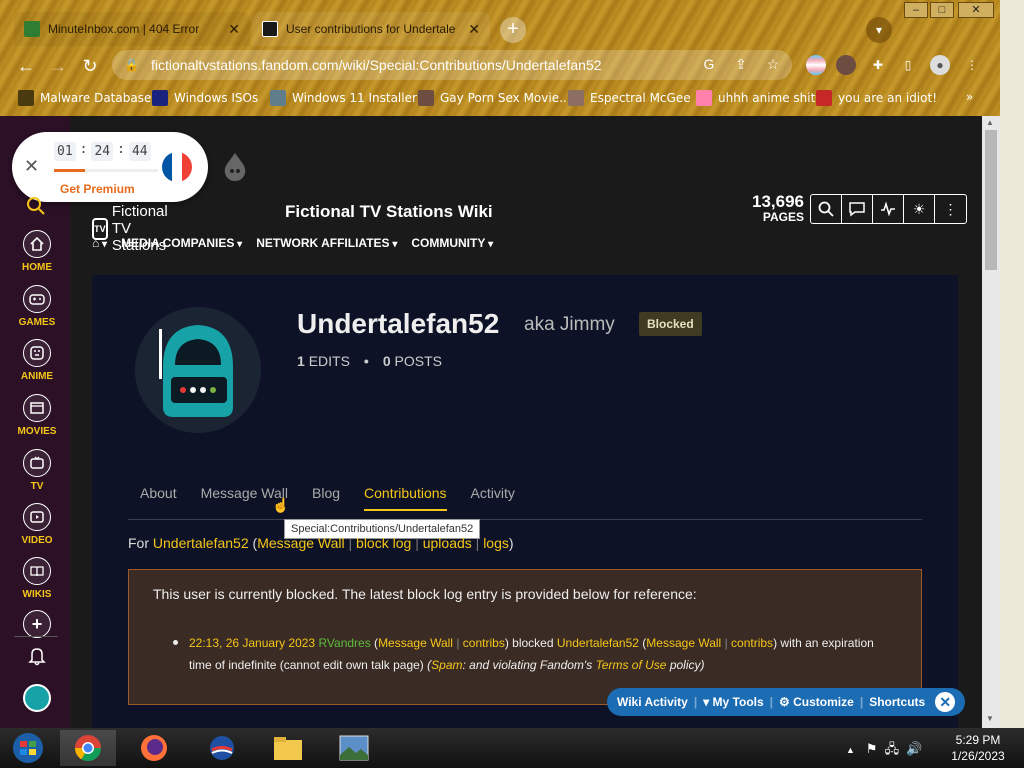  What do you see at coordinates (158, 498) in the screenshot?
I see `tab-about: About` at bounding box center [158, 498].